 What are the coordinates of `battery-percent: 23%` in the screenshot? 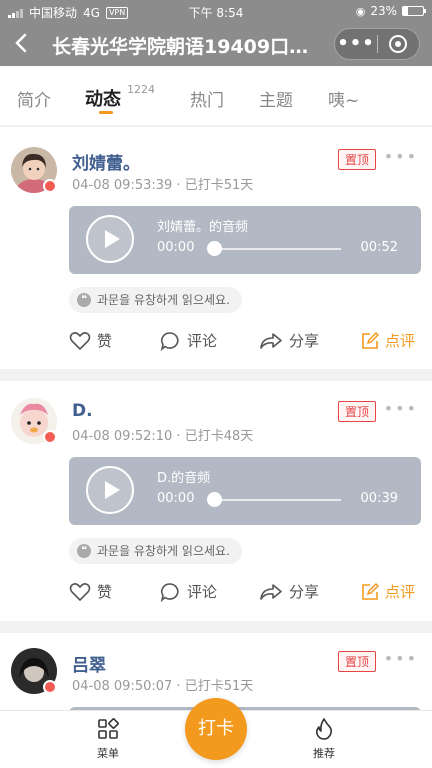 It's located at (383, 11).